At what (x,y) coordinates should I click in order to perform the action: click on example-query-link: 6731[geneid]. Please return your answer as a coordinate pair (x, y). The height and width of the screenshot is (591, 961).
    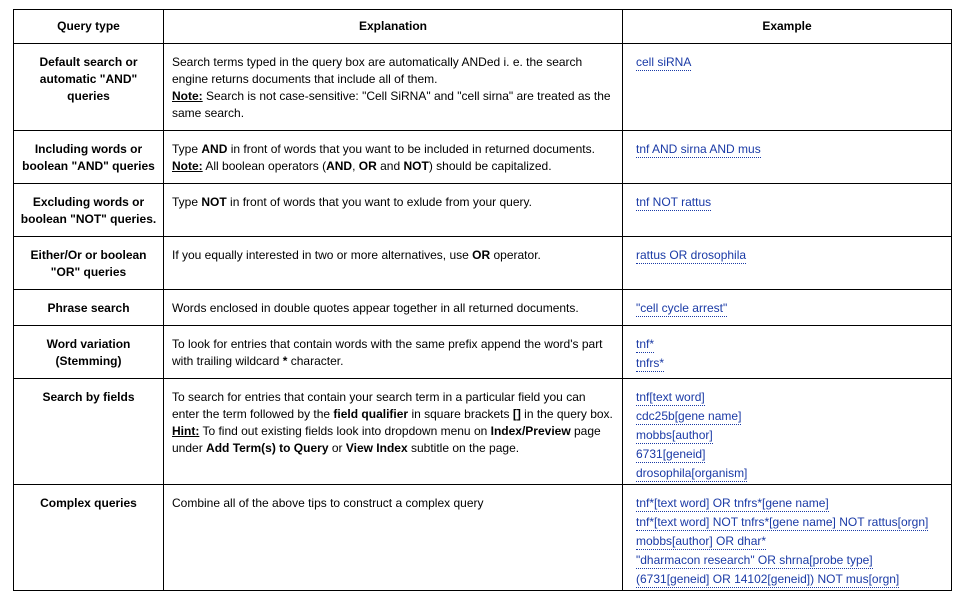
    Looking at the image, I should click on (671, 455).